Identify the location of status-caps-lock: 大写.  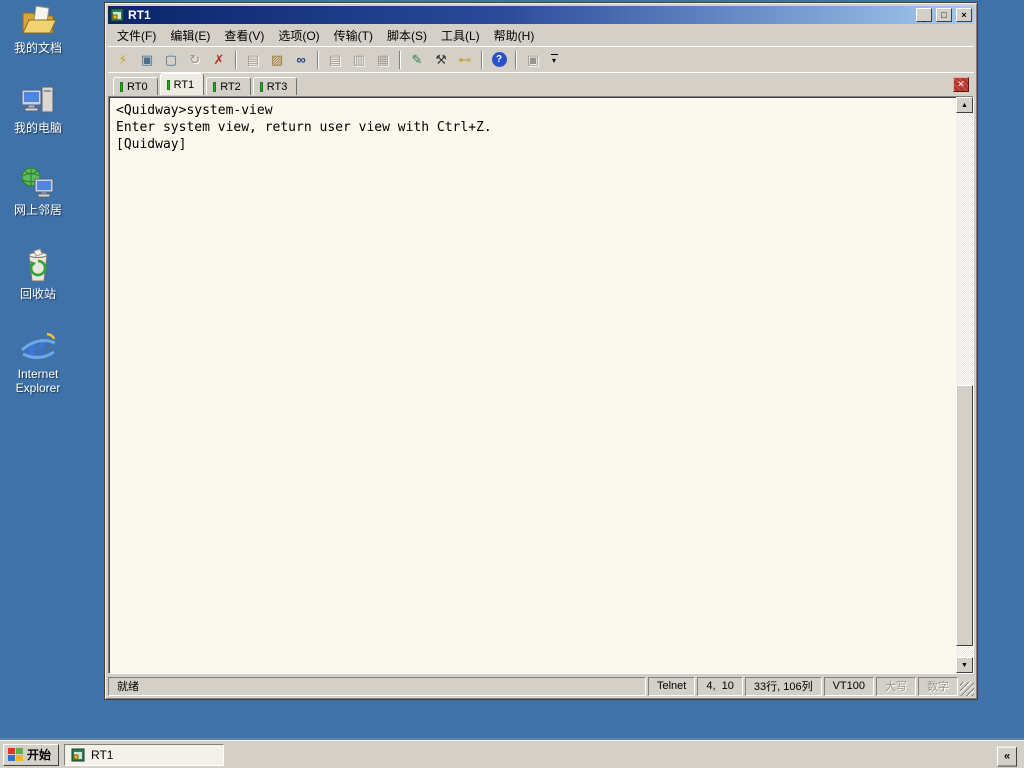
(896, 686).